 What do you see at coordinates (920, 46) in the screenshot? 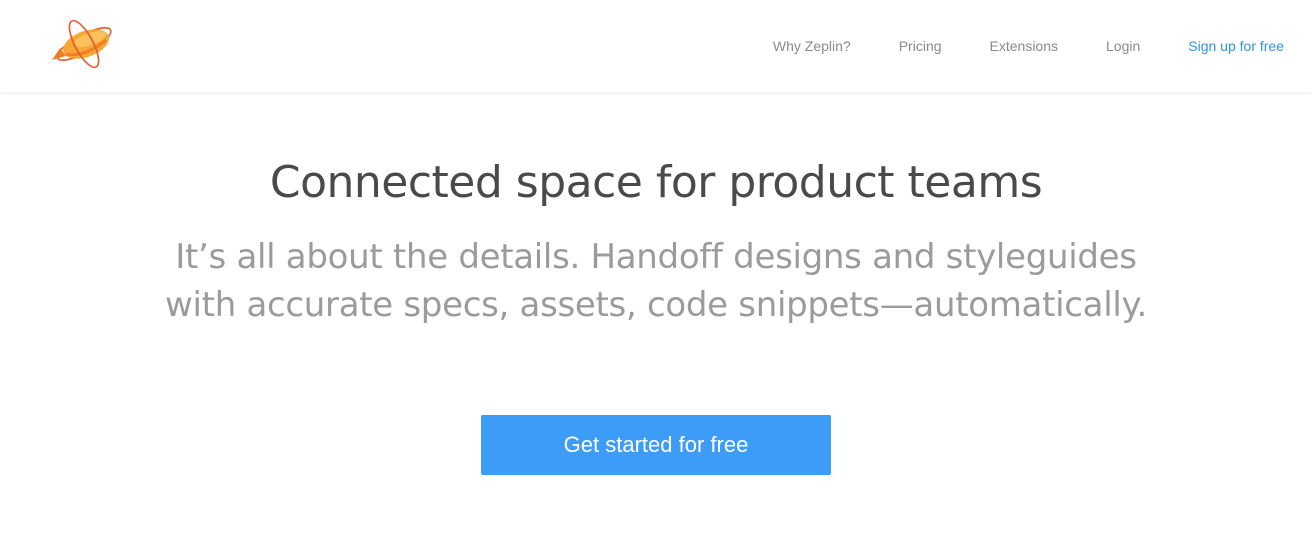
I see `nav-pricing: Pricing` at bounding box center [920, 46].